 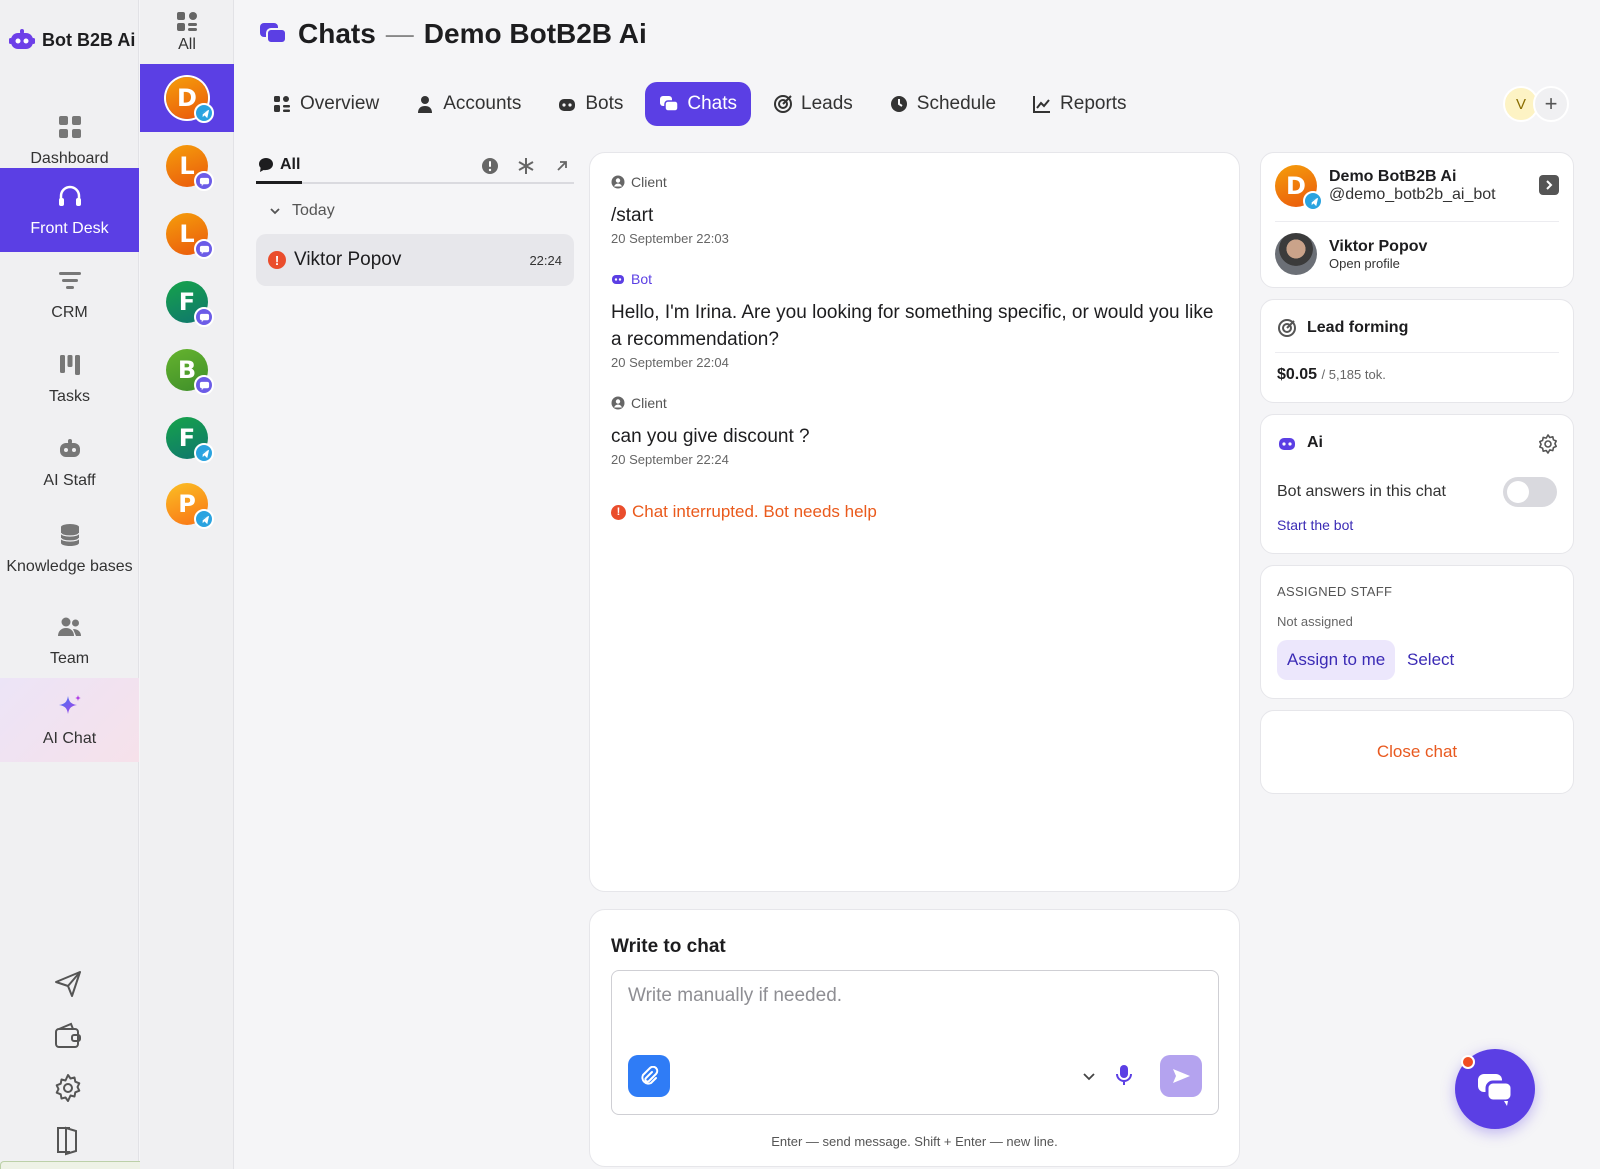 I want to click on chat-filter-icons, so click(x=526, y=166).